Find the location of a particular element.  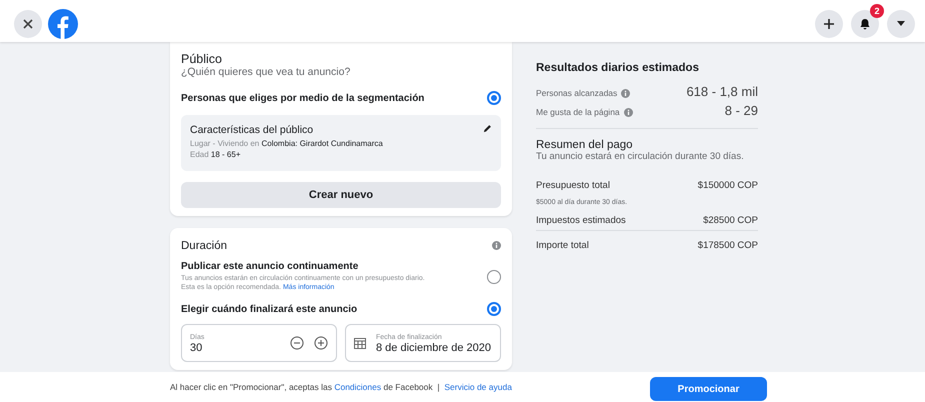

option-label: Personas que eliges por medio de la segmentación is located at coordinates (302, 98).